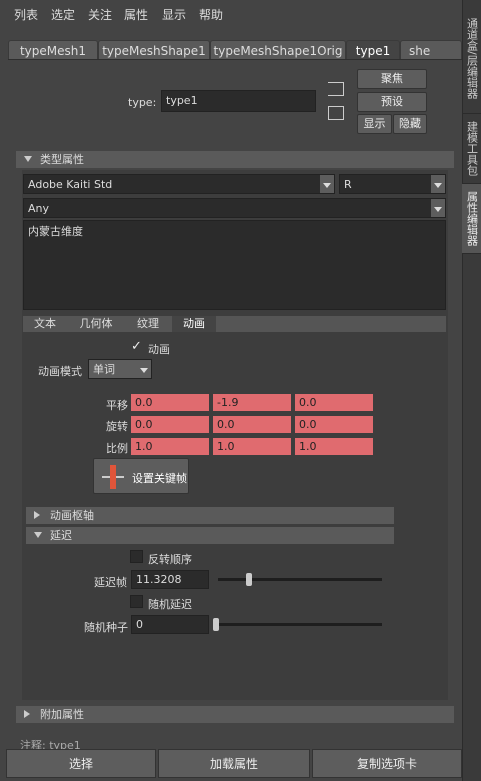 The height and width of the screenshot is (781, 481). I want to click on section-extra-attributes: 附加属性, so click(235, 714).